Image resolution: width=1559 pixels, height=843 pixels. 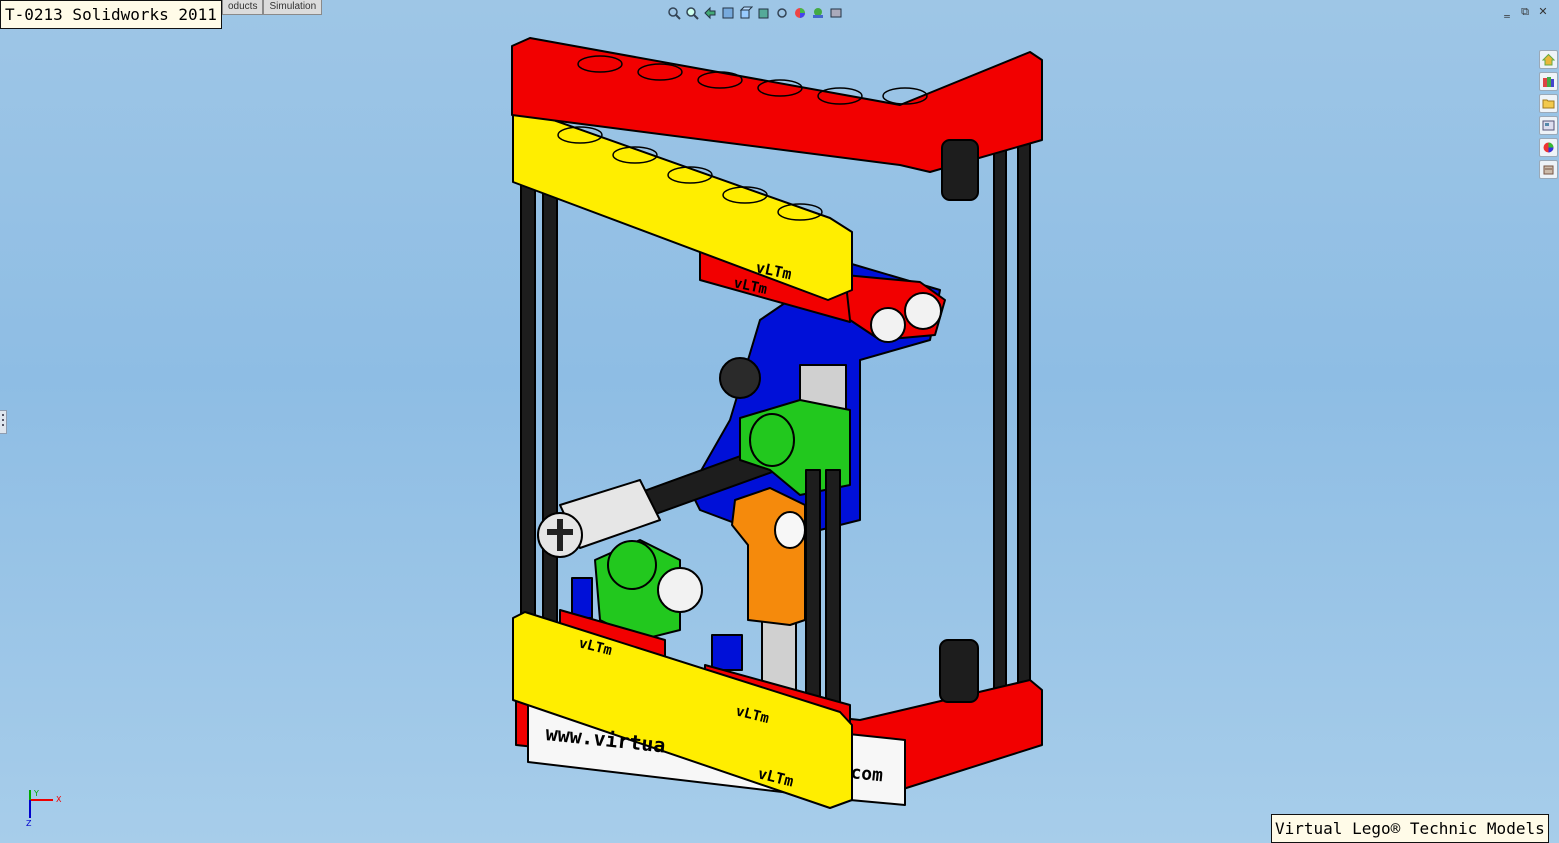 I want to click on display-style-icon, so click(x=763, y=13).